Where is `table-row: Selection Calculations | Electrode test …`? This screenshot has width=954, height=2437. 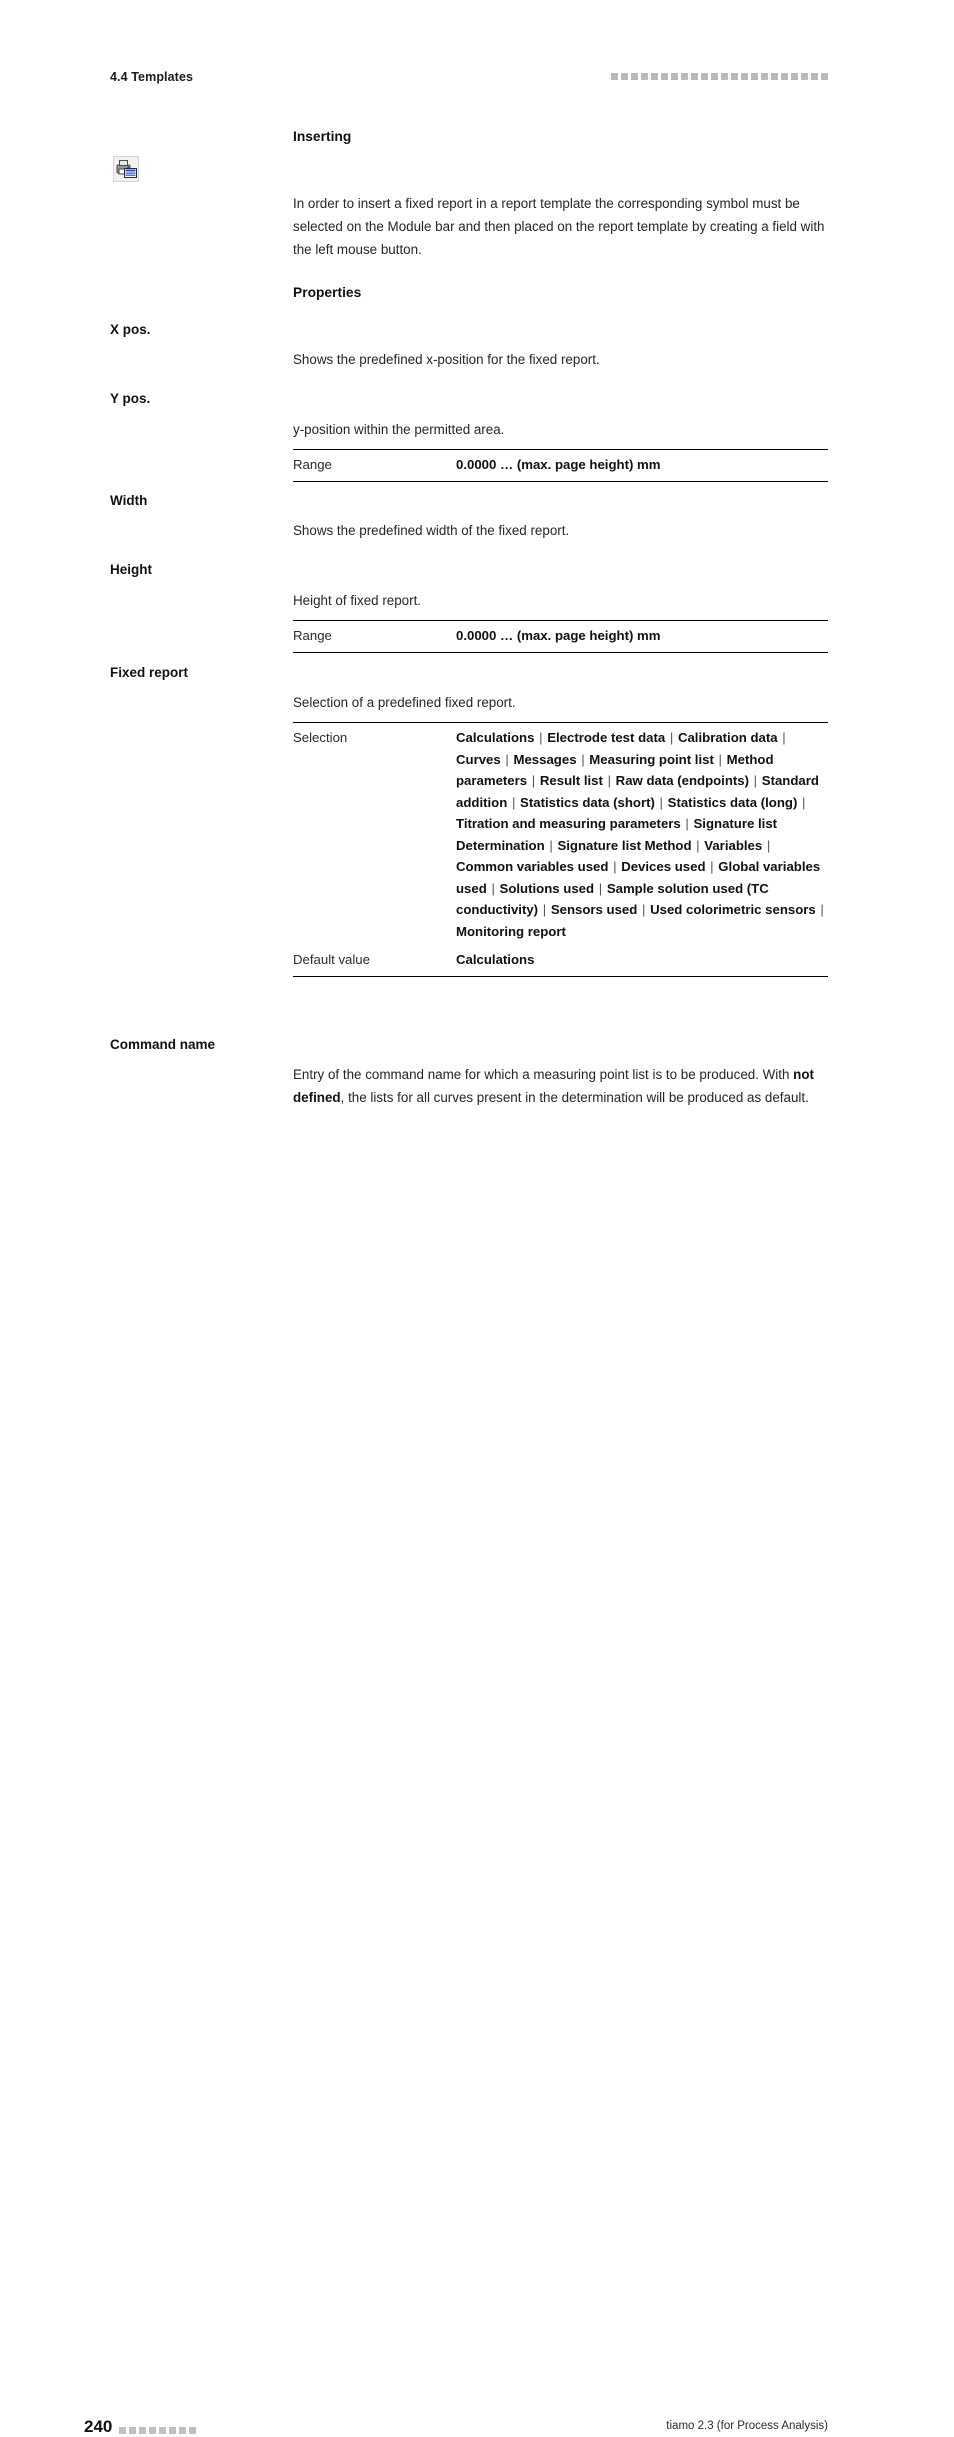 table-row: Selection Calculations | Electrode test … is located at coordinates (560, 834).